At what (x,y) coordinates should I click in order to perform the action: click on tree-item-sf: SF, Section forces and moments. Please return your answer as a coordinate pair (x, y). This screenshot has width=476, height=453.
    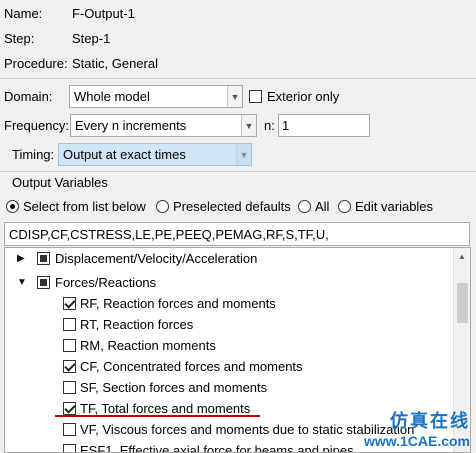
    Looking at the image, I should click on (165, 387).